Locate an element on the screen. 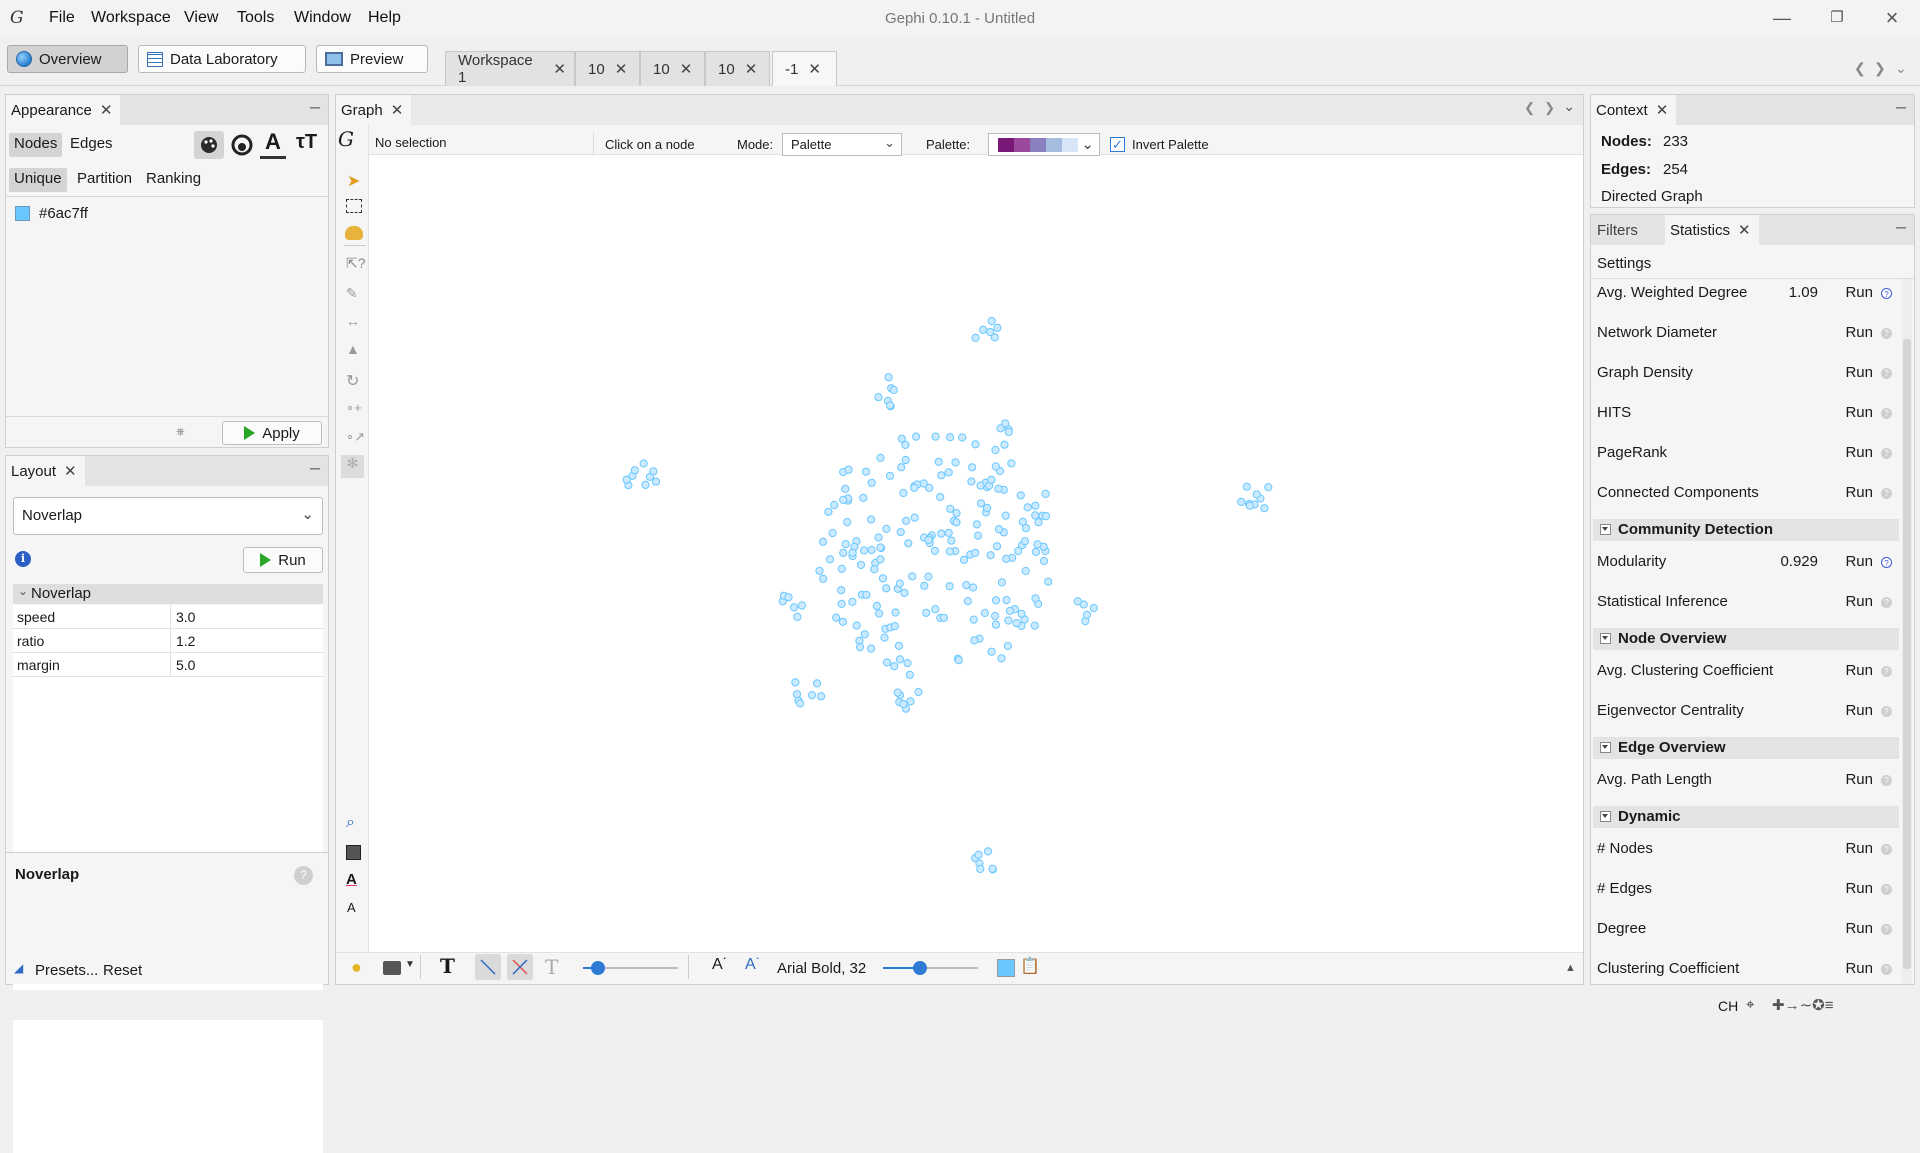 This screenshot has height=1153, width=1920. add-node-icon: ∘+ is located at coordinates (354, 408).